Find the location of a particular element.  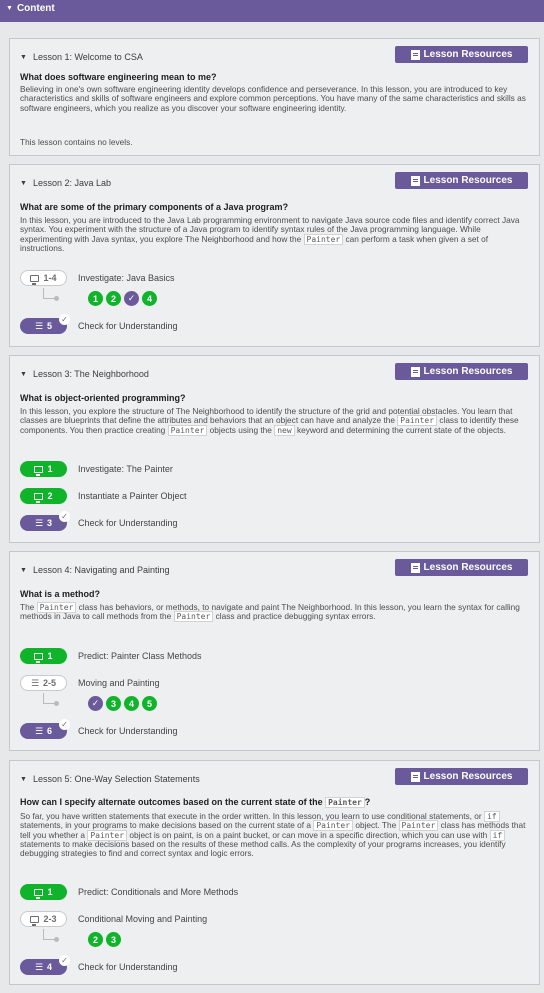

level-badge: 2-3 is located at coordinates (43, 919).